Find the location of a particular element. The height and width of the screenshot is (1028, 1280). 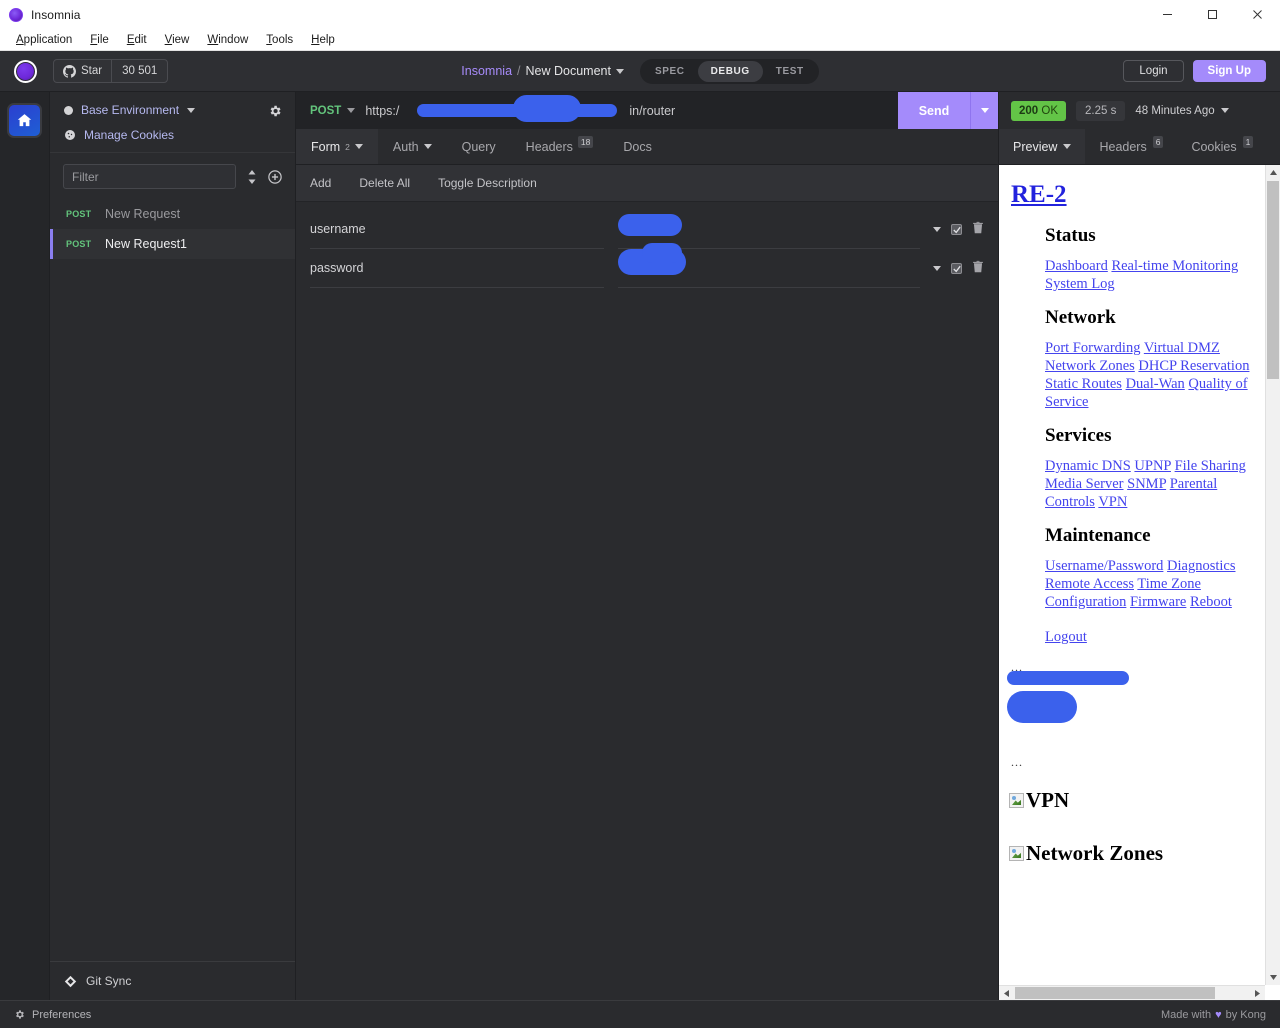

section-heading: Status is located at coordinates (1070, 235).